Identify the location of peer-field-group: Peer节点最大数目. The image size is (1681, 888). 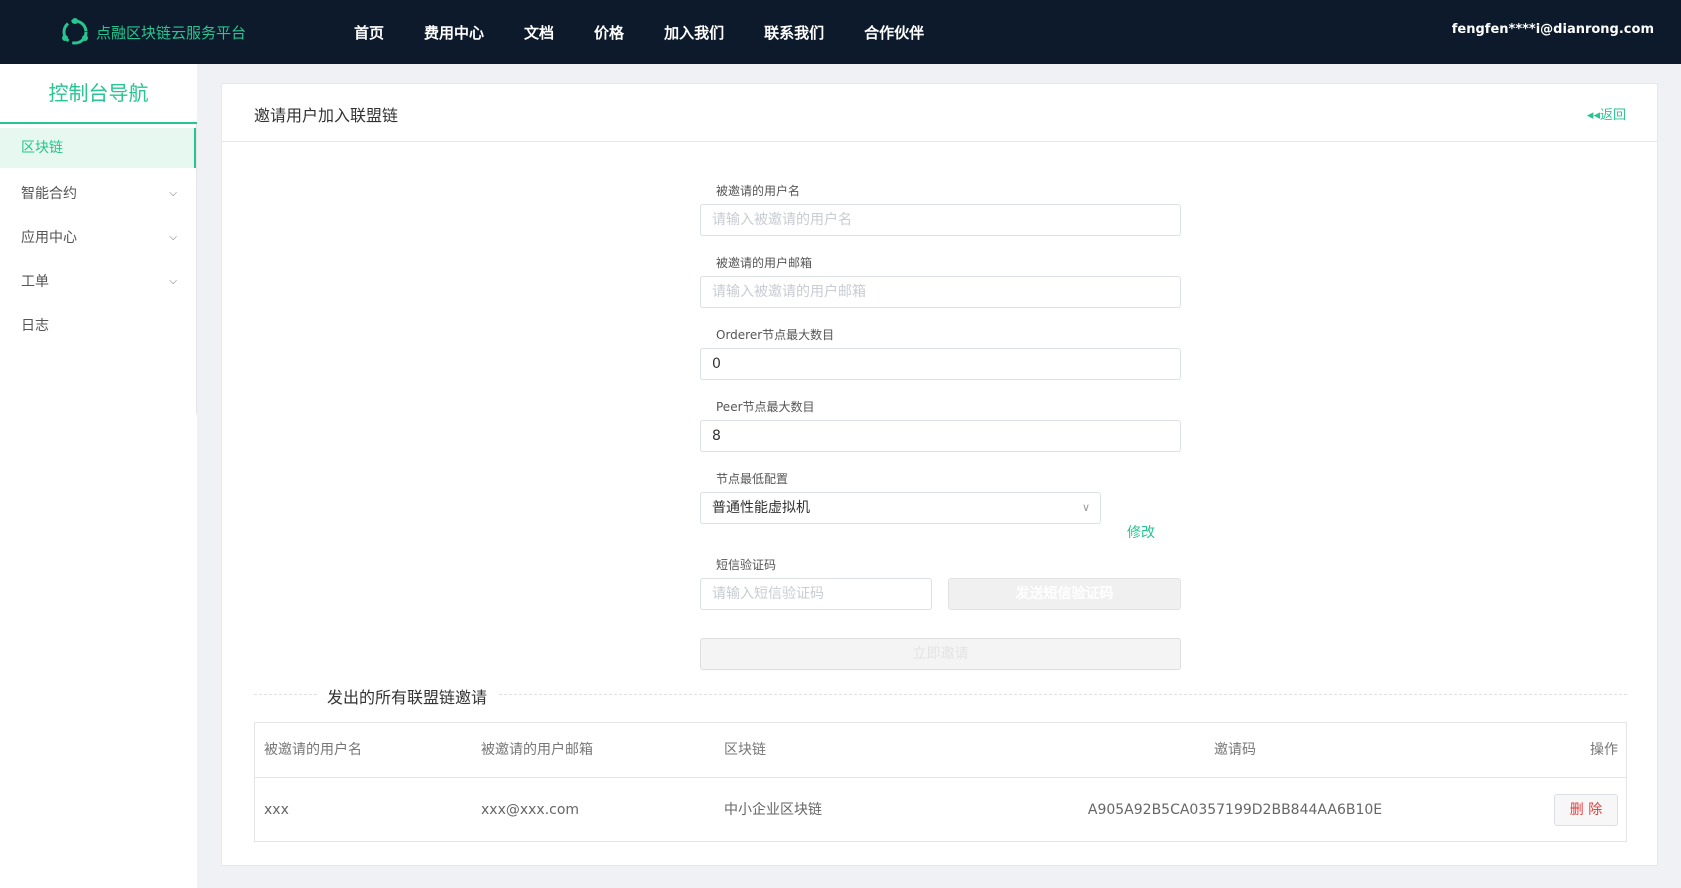
(940, 426).